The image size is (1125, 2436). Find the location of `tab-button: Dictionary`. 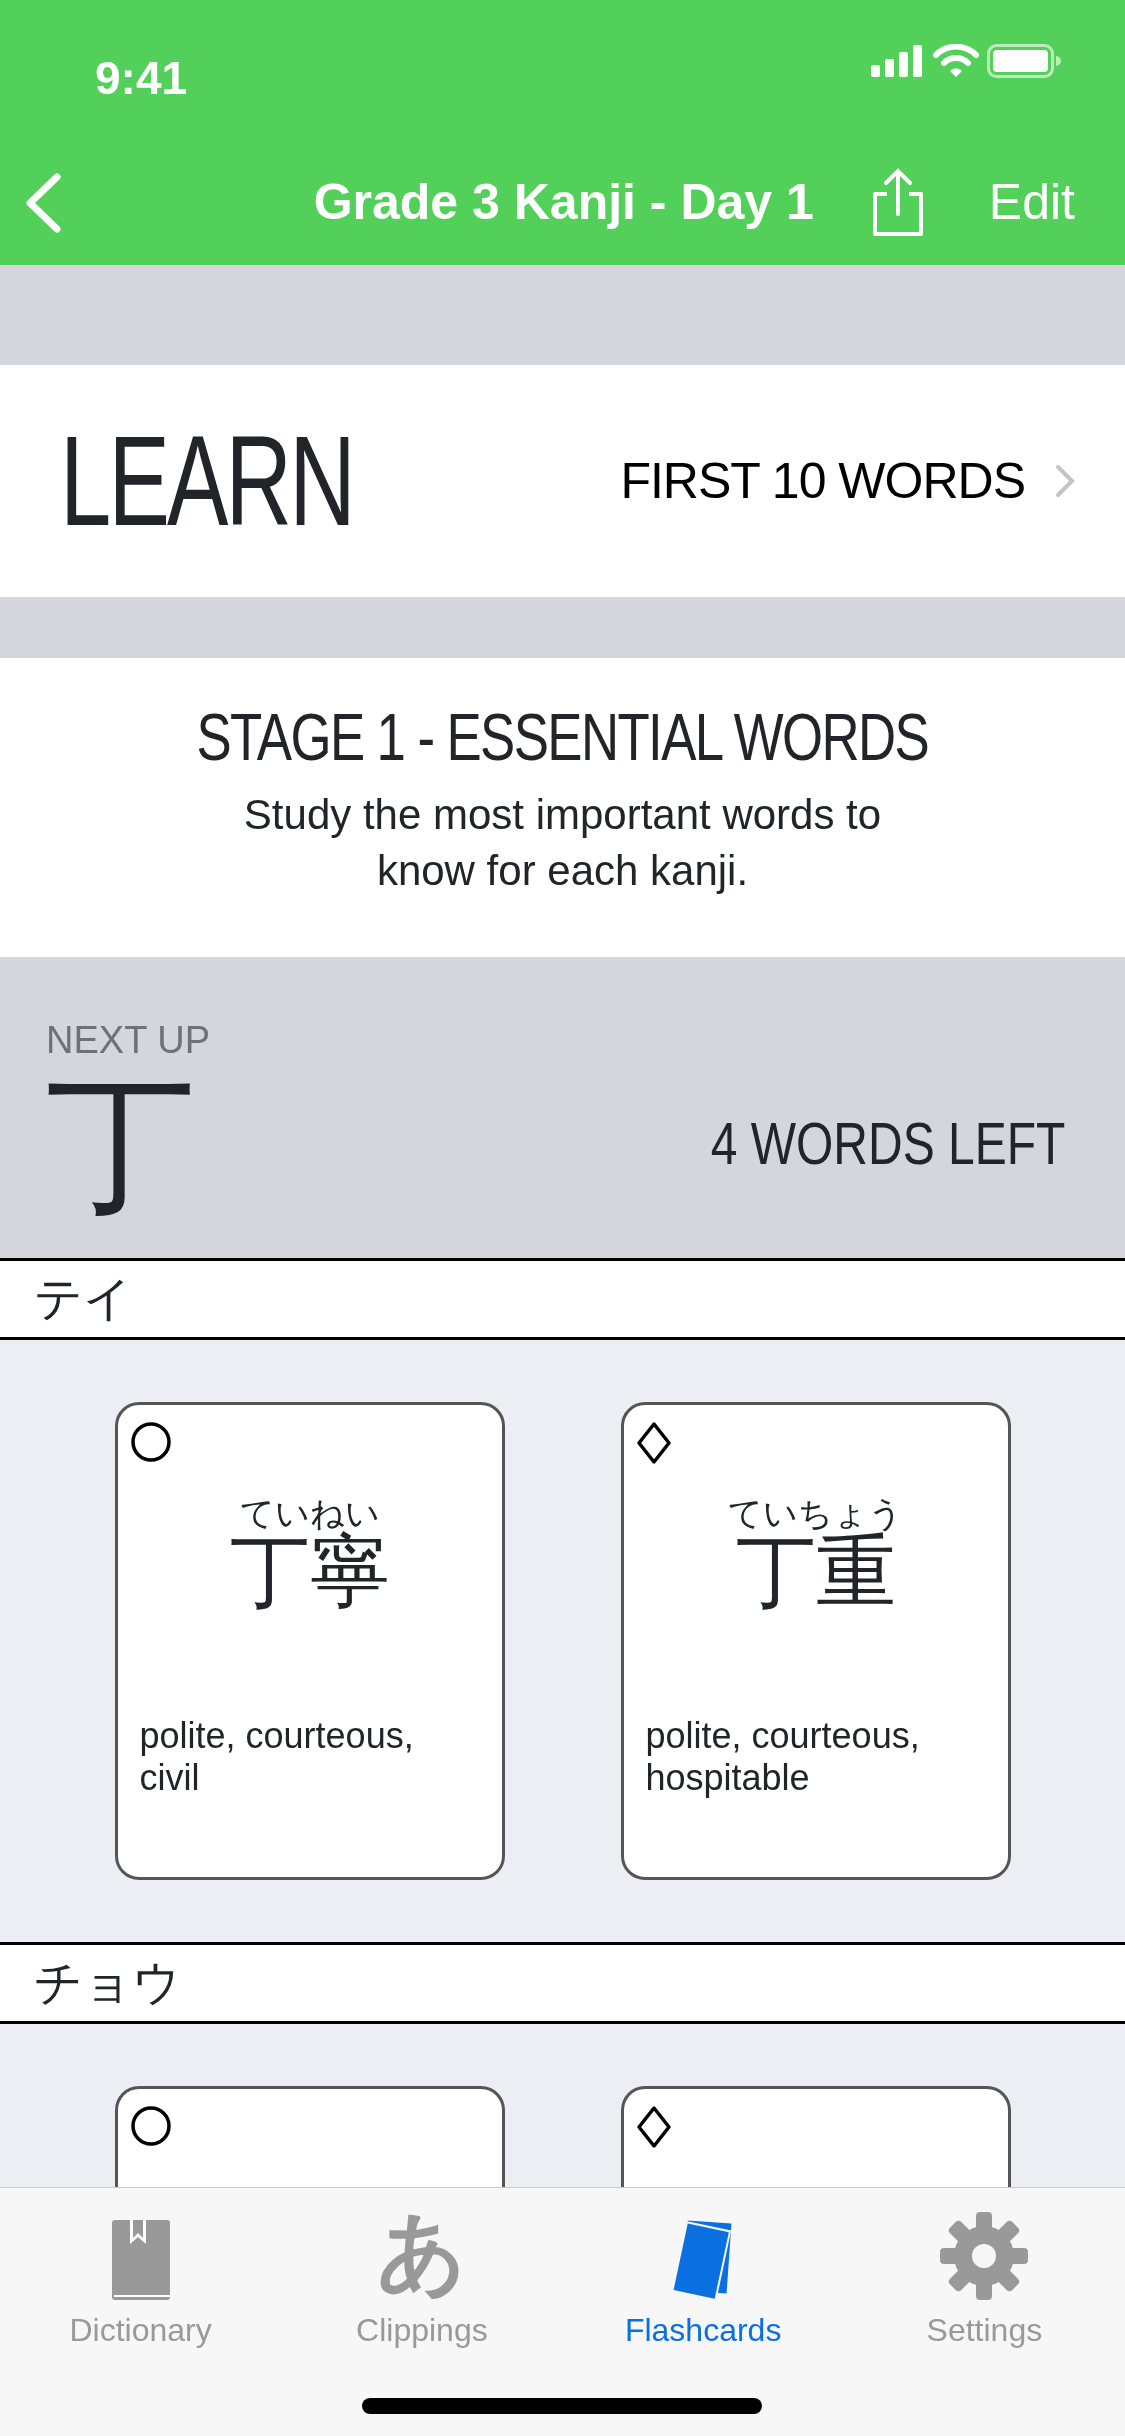

tab-button: Dictionary is located at coordinates (141, 2312).